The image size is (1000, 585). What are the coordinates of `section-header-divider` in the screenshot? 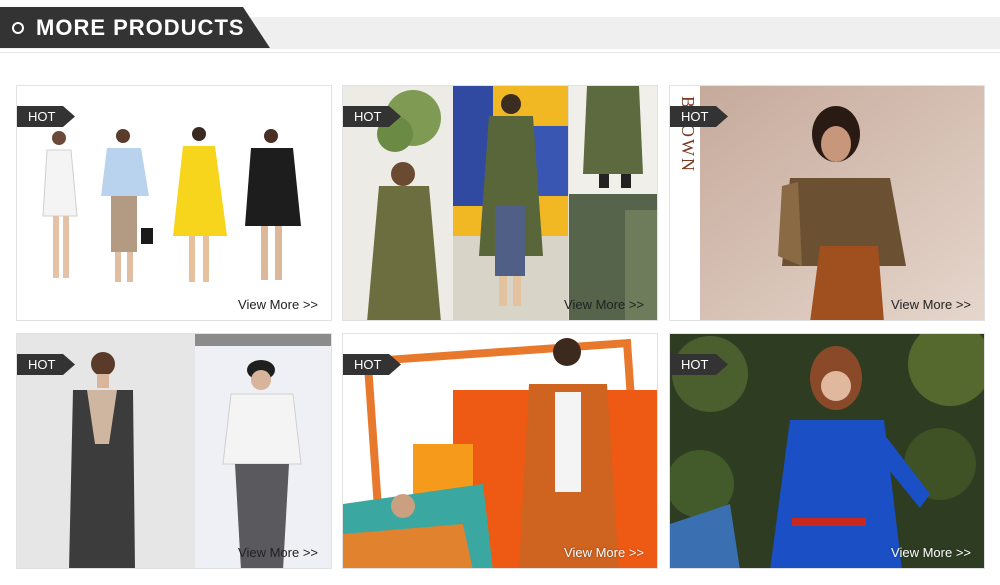 It's located at (500, 52).